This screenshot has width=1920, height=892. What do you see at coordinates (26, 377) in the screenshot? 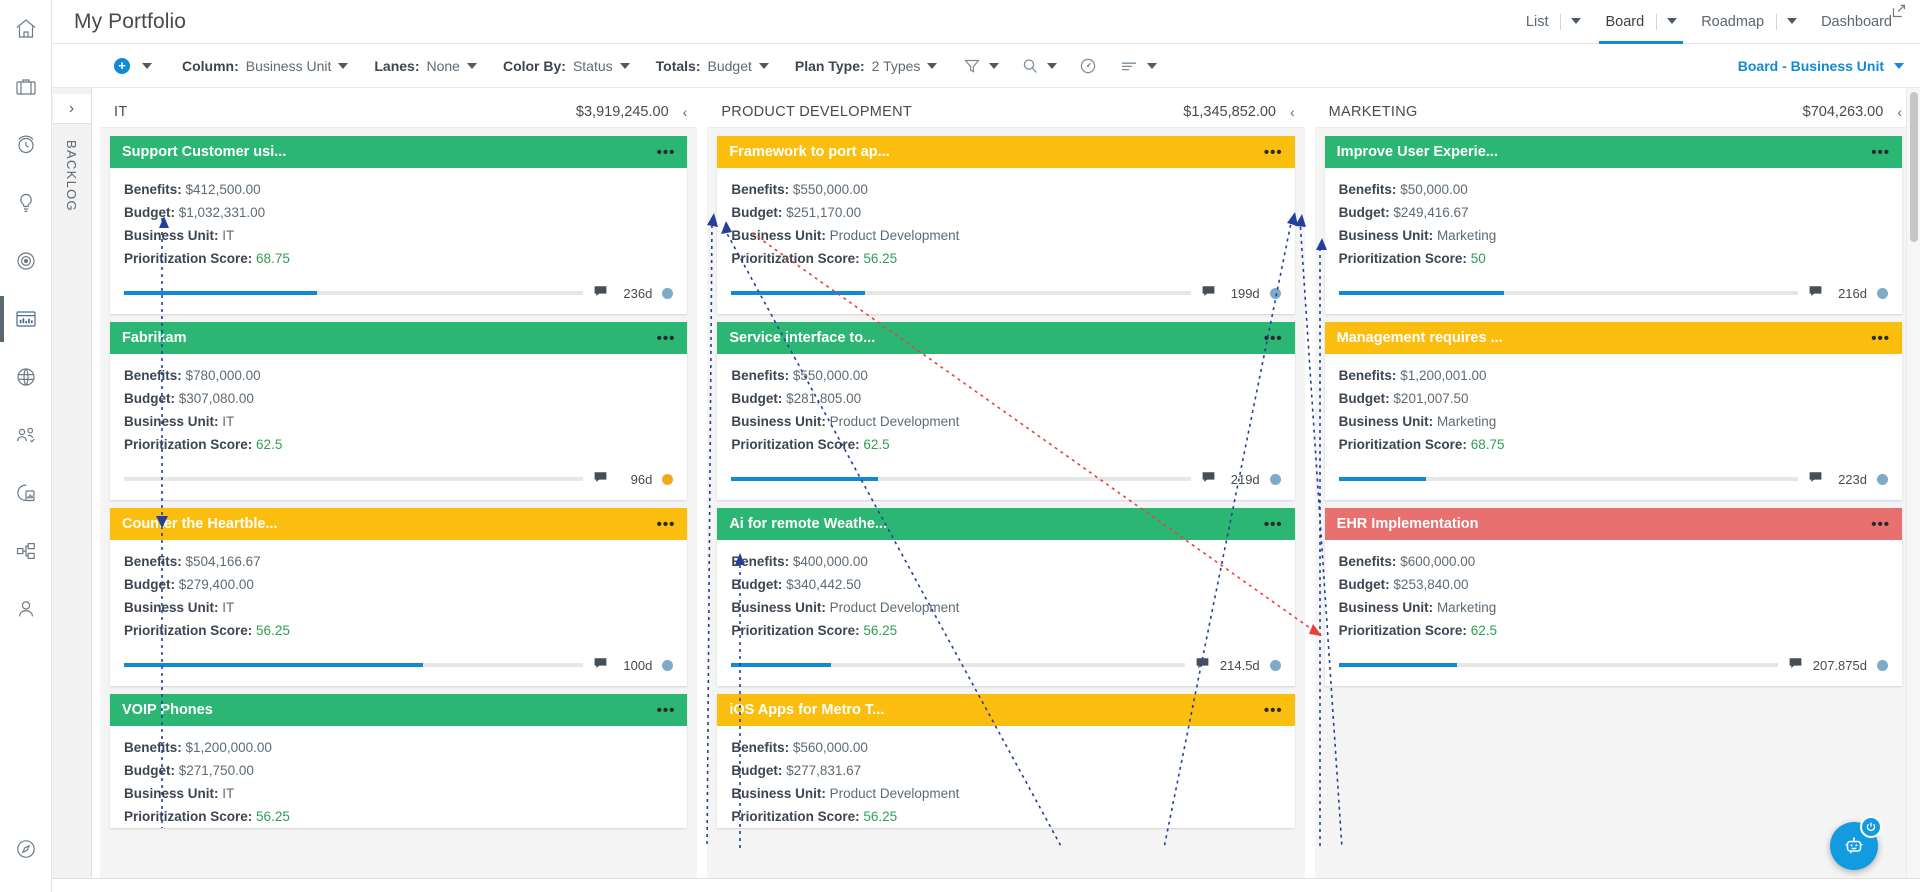
I see `nav-item-global` at bounding box center [26, 377].